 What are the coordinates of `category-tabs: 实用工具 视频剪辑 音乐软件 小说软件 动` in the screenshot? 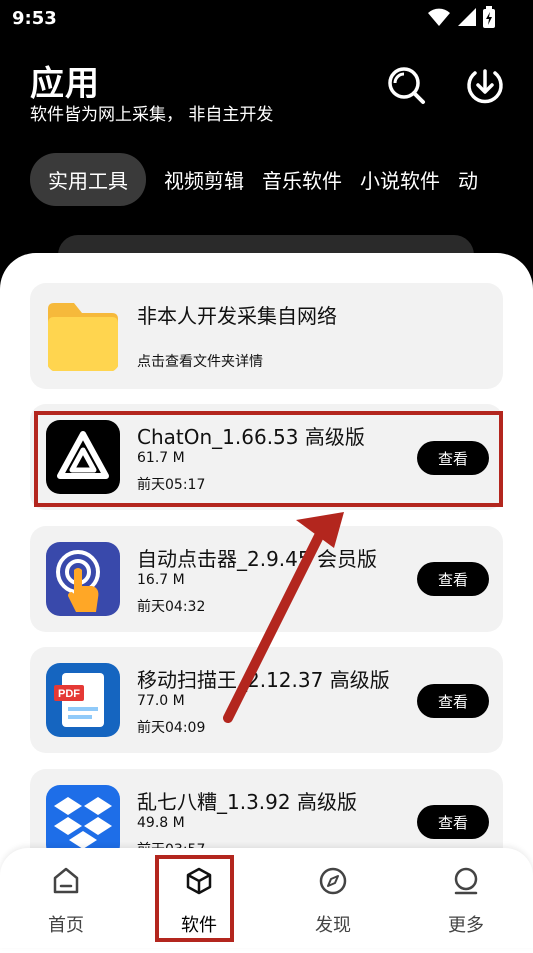 It's located at (254, 179).